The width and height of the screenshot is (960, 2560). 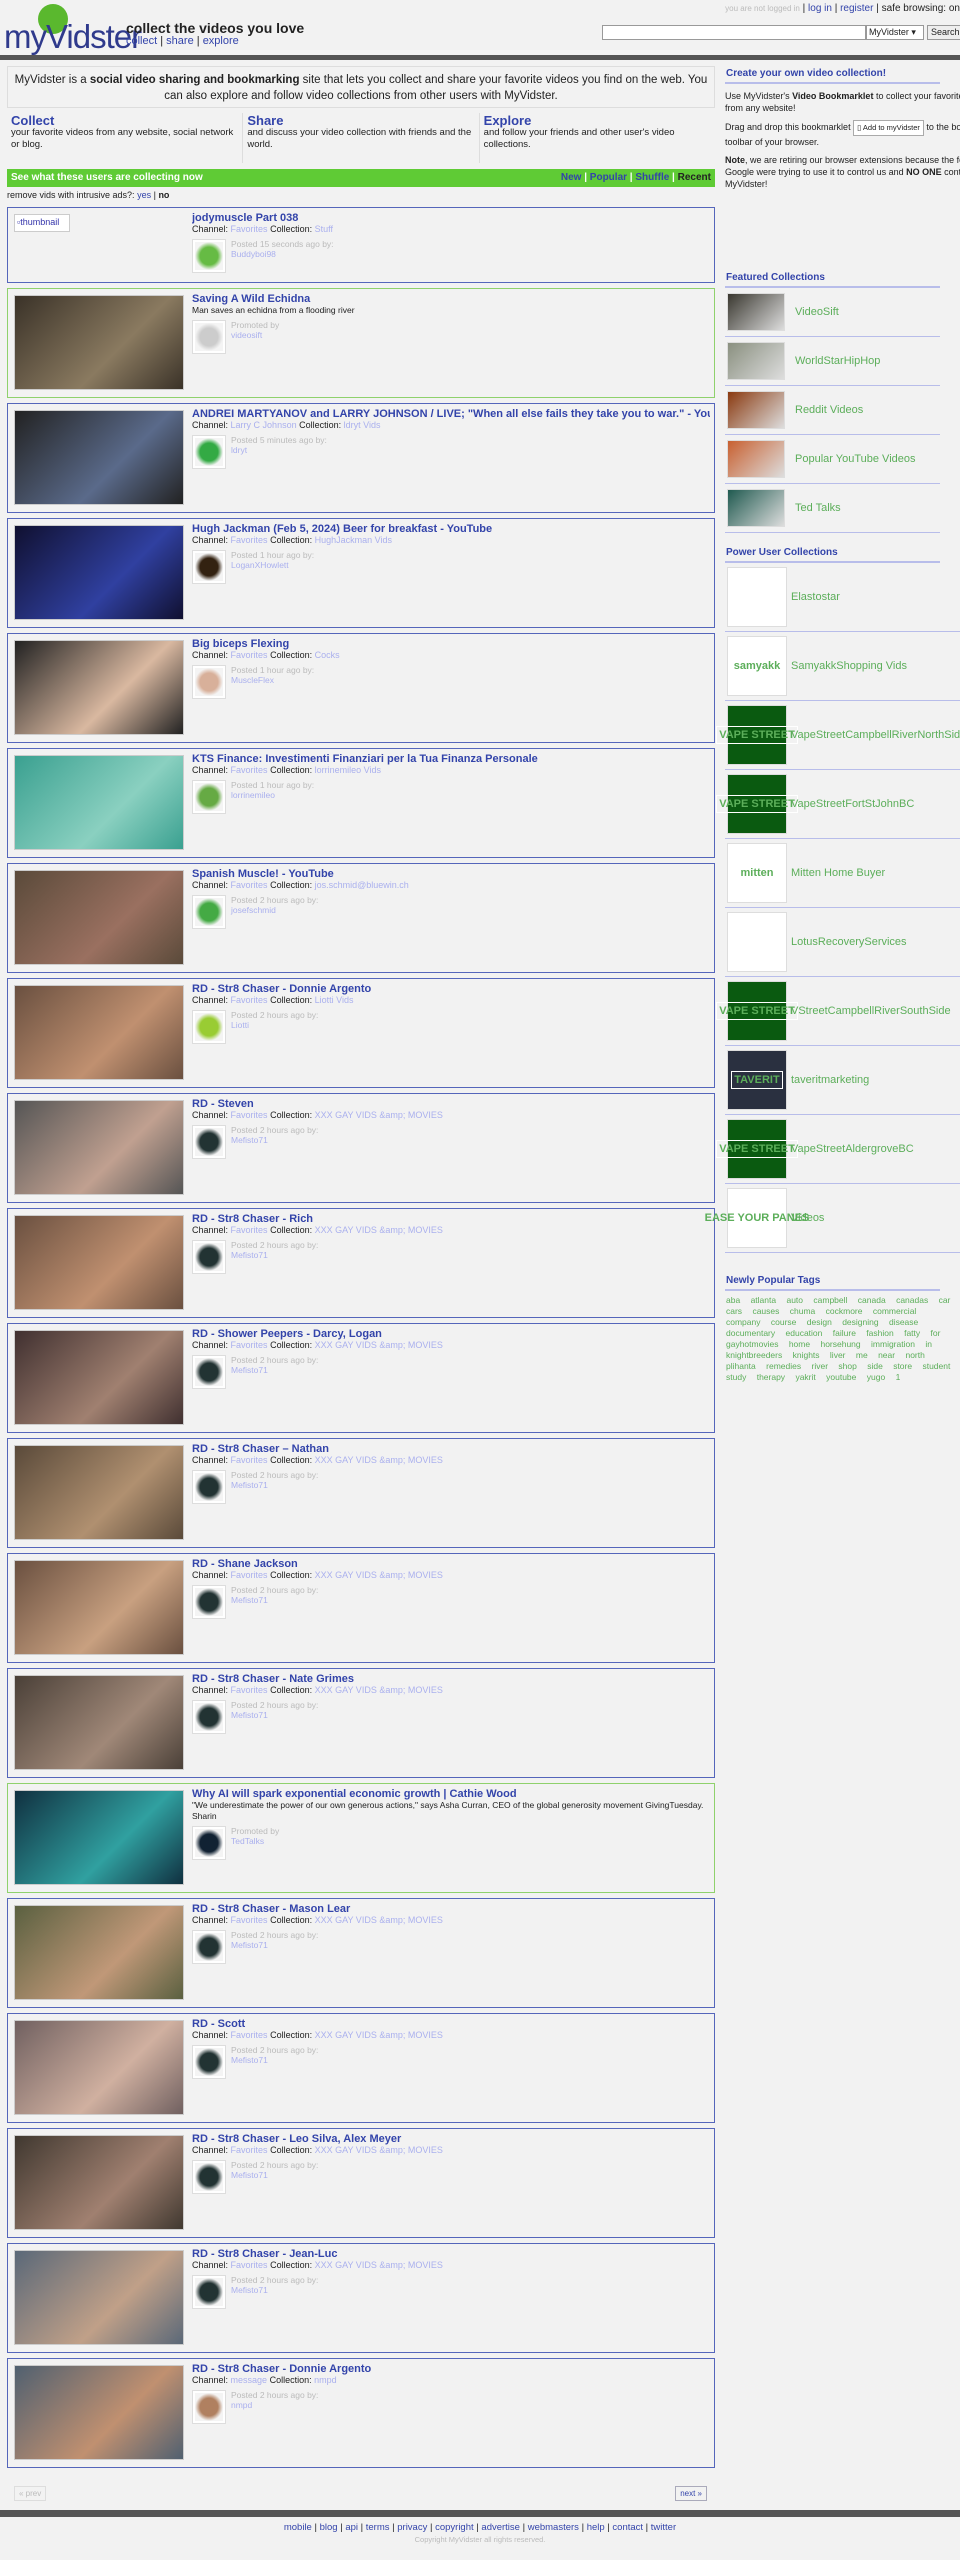 I want to click on footer-link-mobile: mobile, so click(x=298, y=2527).